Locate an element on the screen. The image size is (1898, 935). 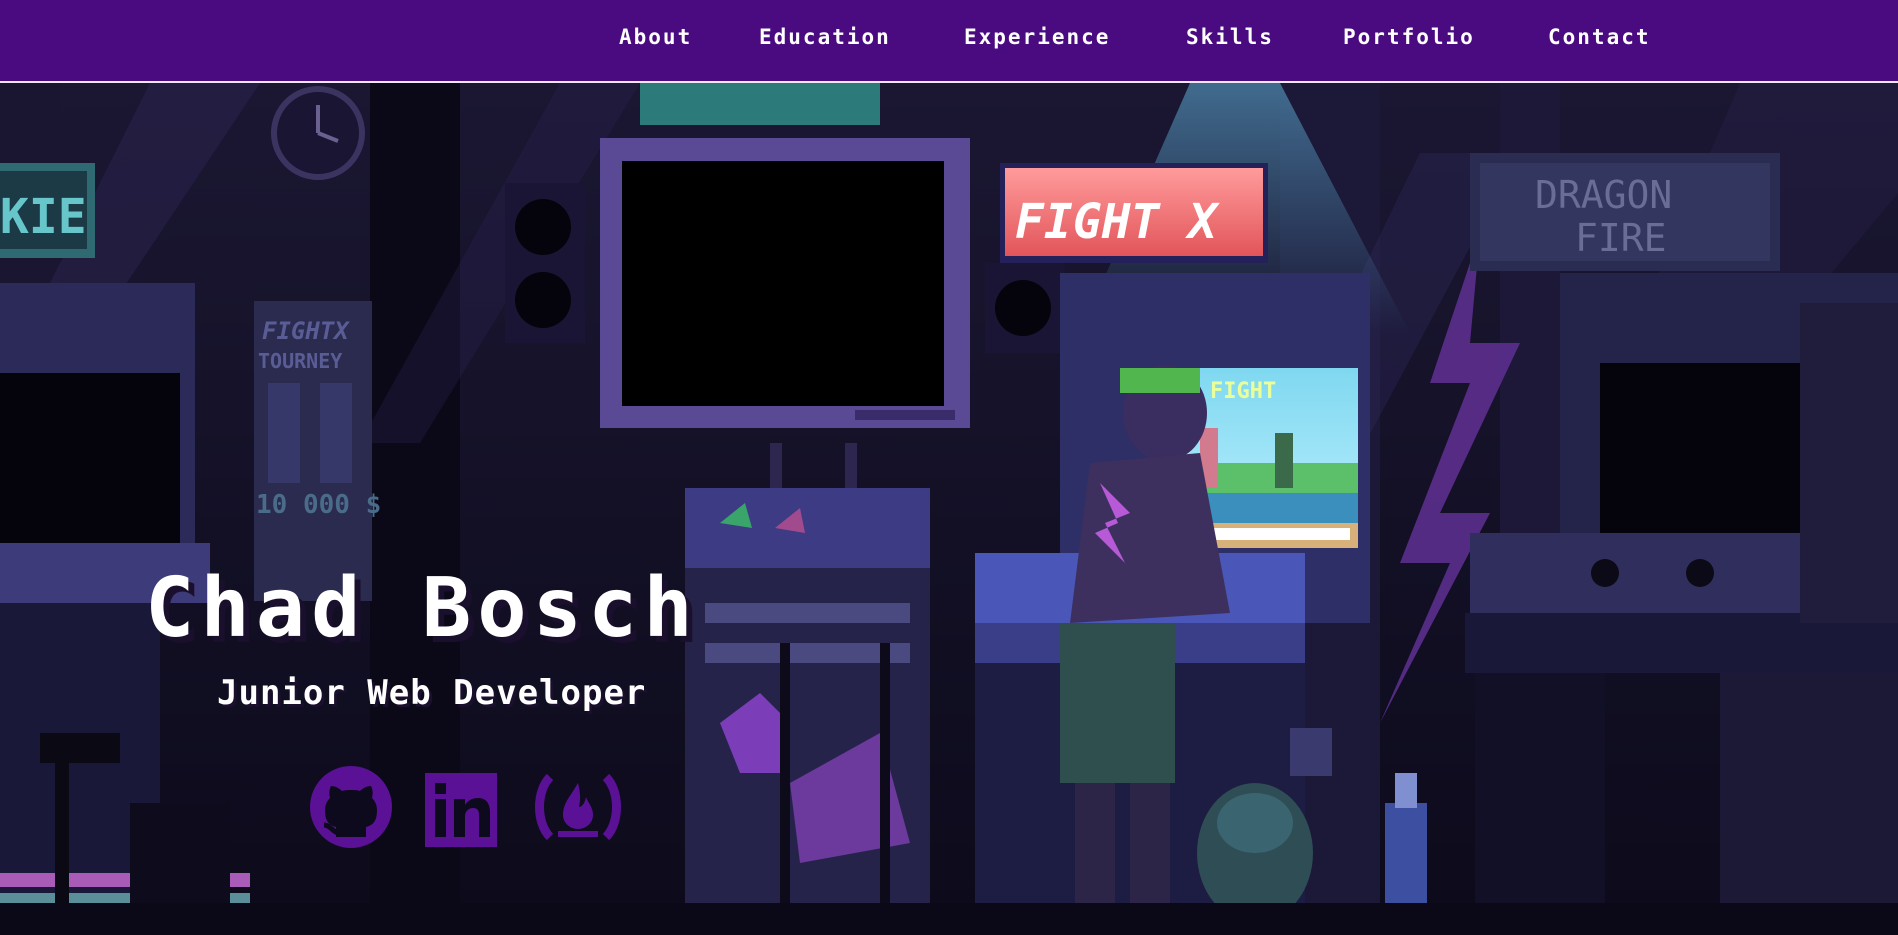
linkedin-icon is located at coordinates (461, 810).